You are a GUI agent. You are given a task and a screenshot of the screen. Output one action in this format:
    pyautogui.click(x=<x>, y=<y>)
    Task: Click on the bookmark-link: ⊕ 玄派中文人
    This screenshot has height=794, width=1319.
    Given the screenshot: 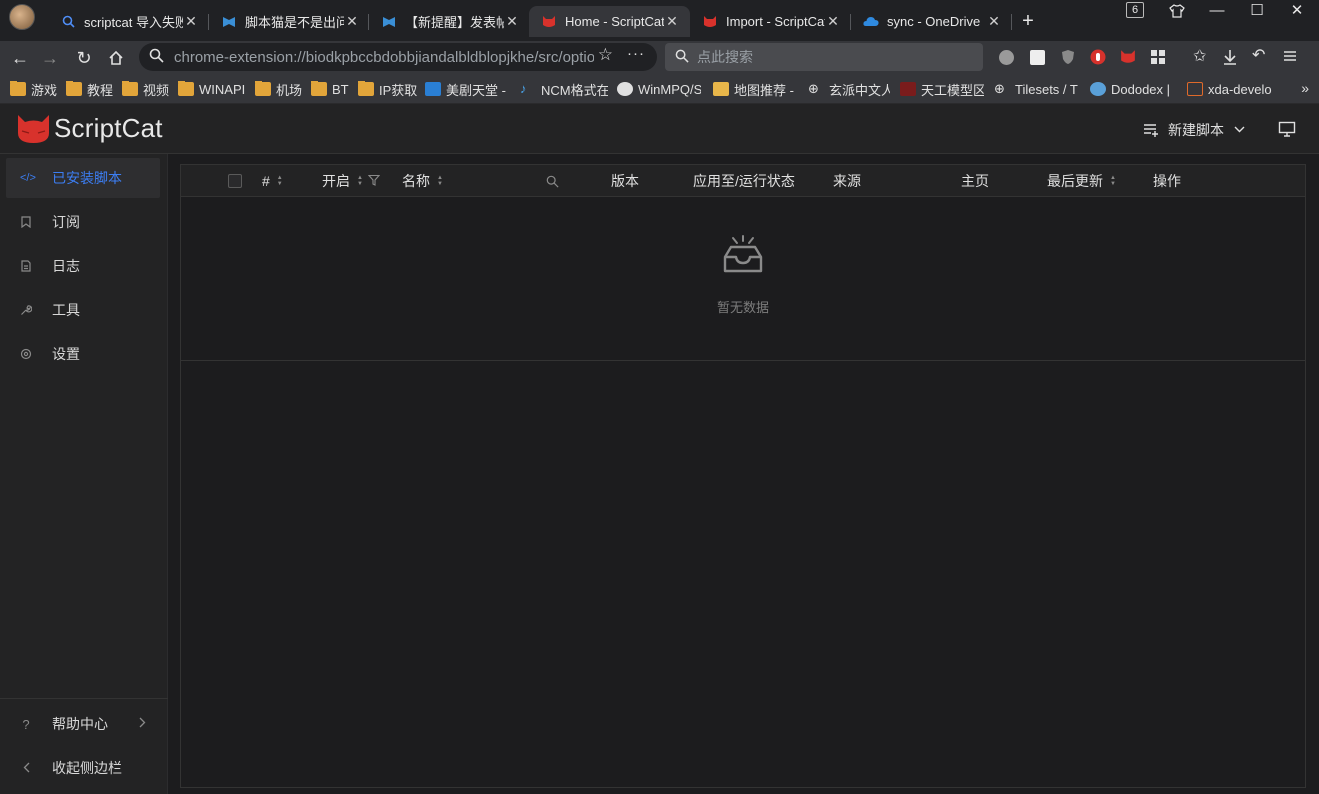 What is the action you would take?
    pyautogui.click(x=849, y=89)
    